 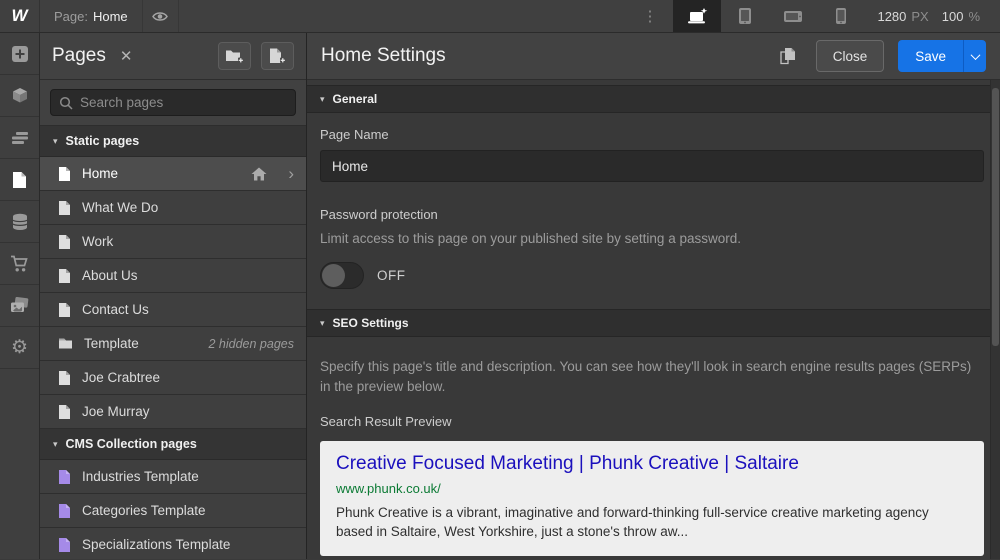 What do you see at coordinates (386, 421) in the screenshot?
I see `search-result-preview-label: Search Result Preview` at bounding box center [386, 421].